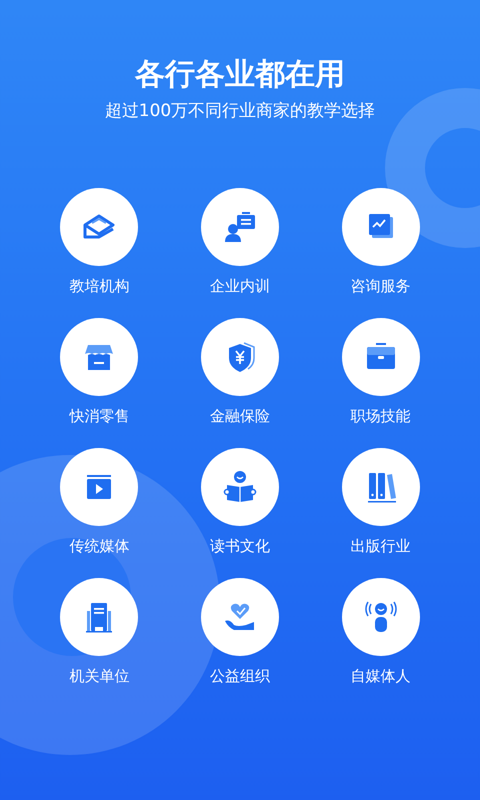 The height and width of the screenshot is (800, 480). Describe the element at coordinates (240, 75) in the screenshot. I see `page-title: 各行各业都在用` at that location.